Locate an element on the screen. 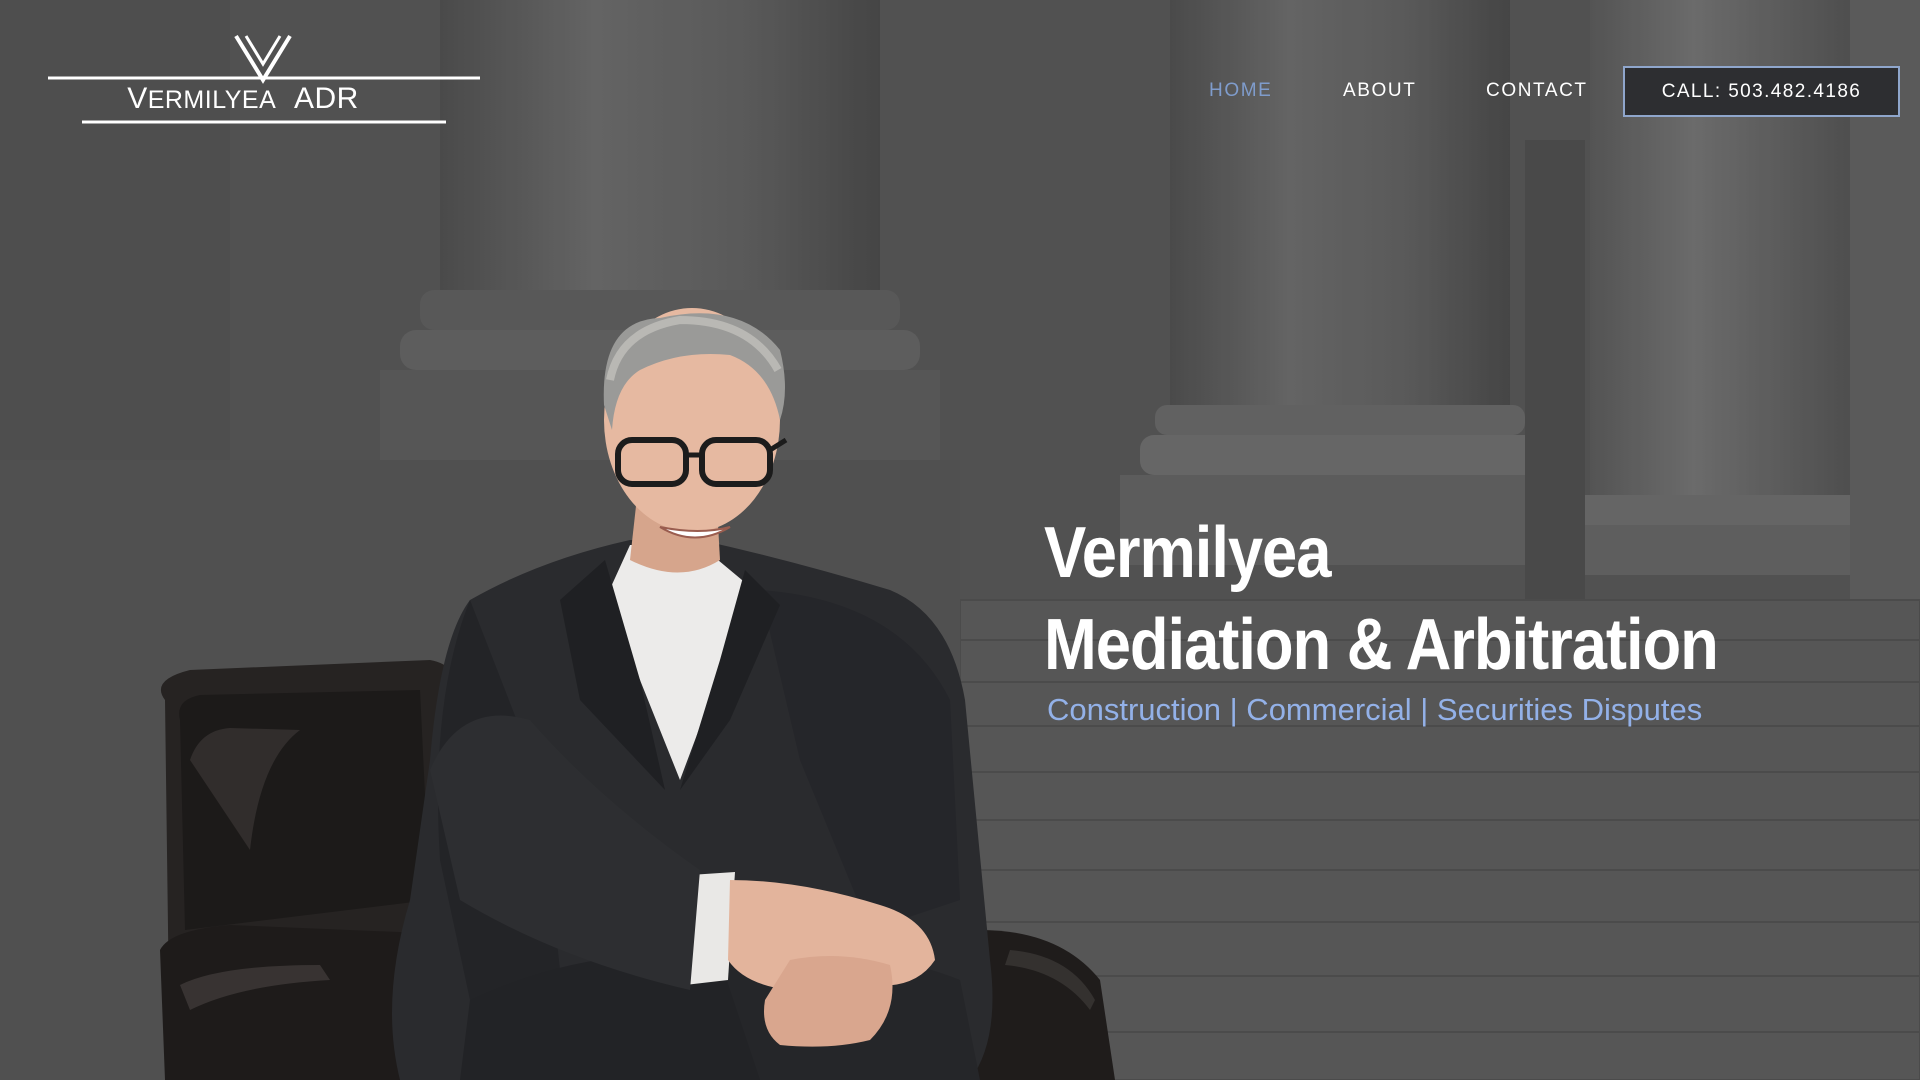 This screenshot has height=1080, width=1920. brand-name-rest: ERMILYEA is located at coordinates (212, 100).